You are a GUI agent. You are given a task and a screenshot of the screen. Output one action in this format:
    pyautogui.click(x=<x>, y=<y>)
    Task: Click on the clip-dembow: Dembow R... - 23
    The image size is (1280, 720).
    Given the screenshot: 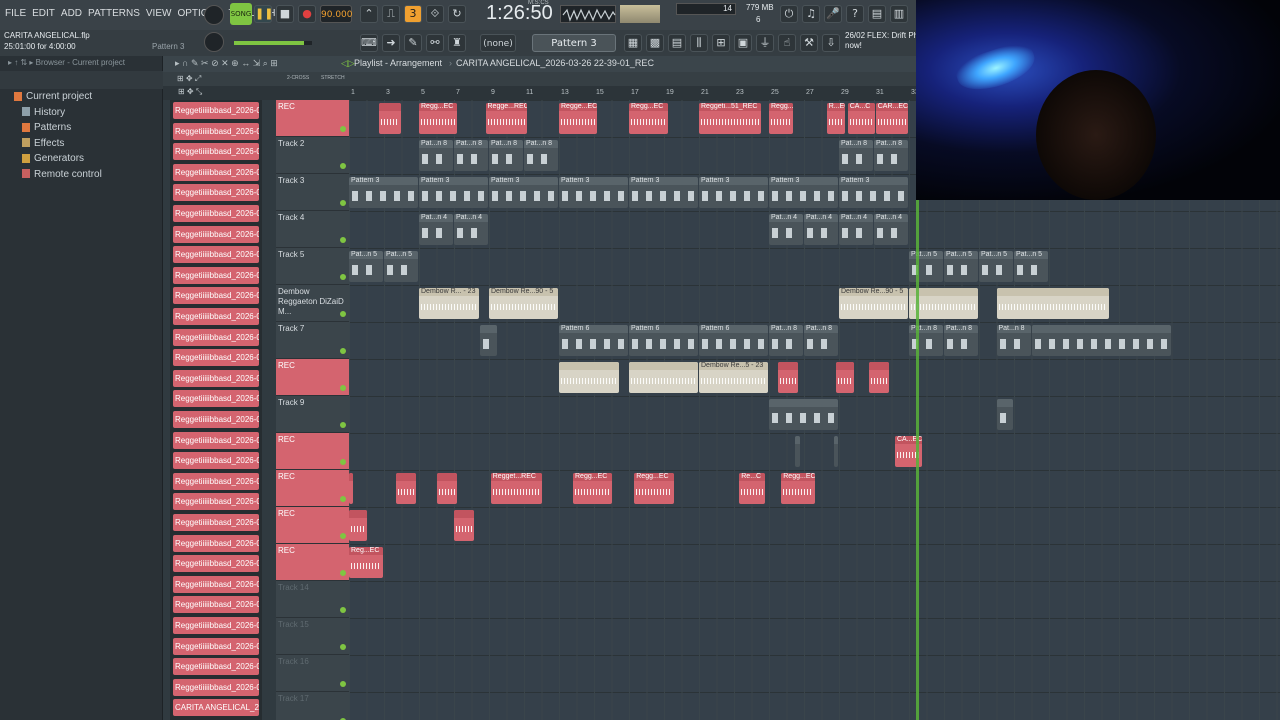 What is the action you would take?
    pyautogui.click(x=449, y=303)
    